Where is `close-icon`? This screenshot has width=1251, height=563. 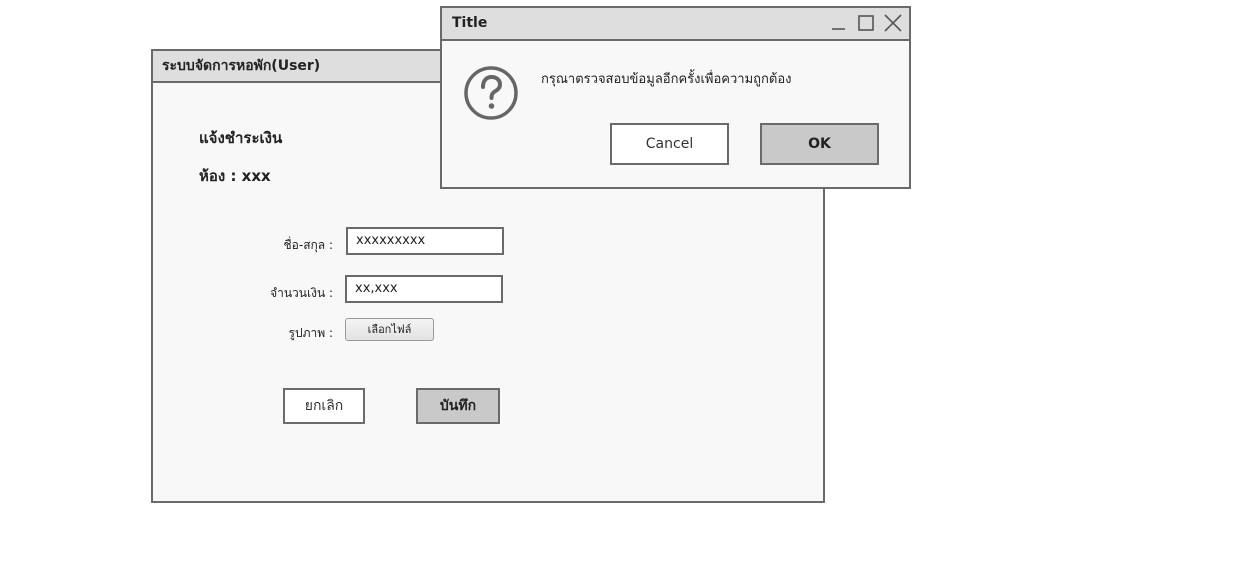
close-icon is located at coordinates (893, 23).